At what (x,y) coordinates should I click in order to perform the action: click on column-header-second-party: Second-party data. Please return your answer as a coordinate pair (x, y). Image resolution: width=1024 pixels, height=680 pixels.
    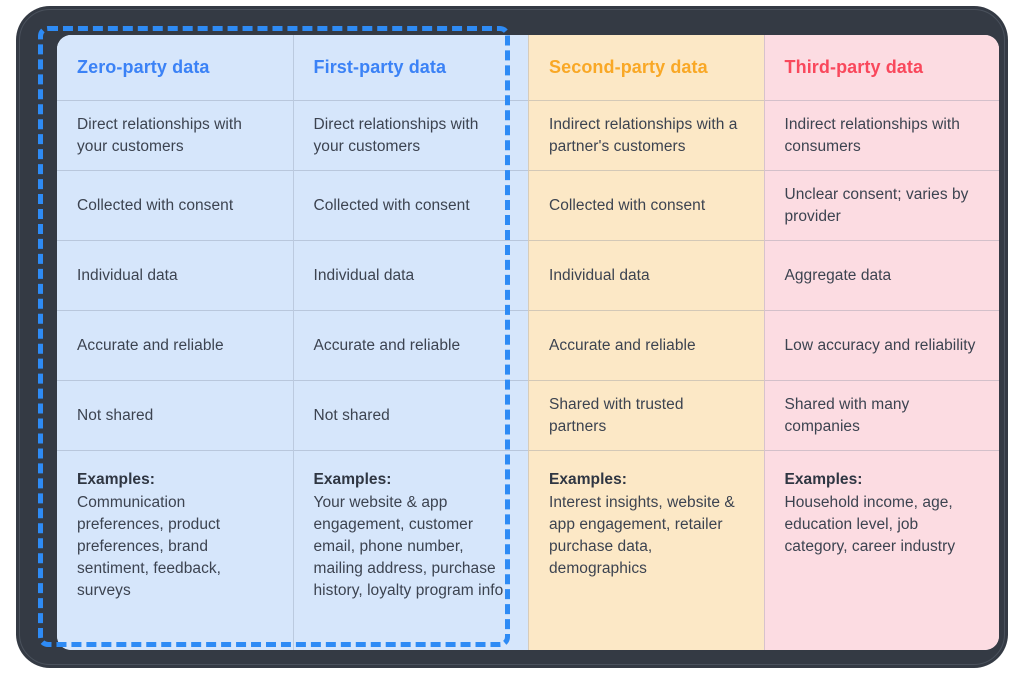
    Looking at the image, I should click on (646, 68).